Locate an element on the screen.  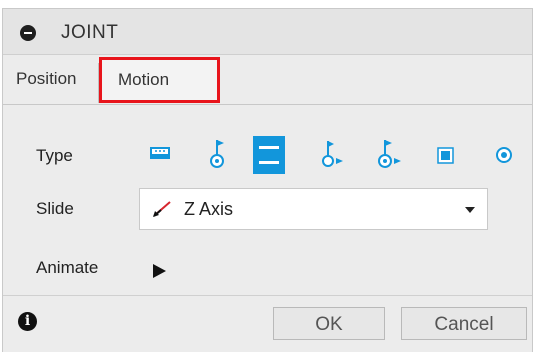
cancel-button: Cancel is located at coordinates (464, 323).